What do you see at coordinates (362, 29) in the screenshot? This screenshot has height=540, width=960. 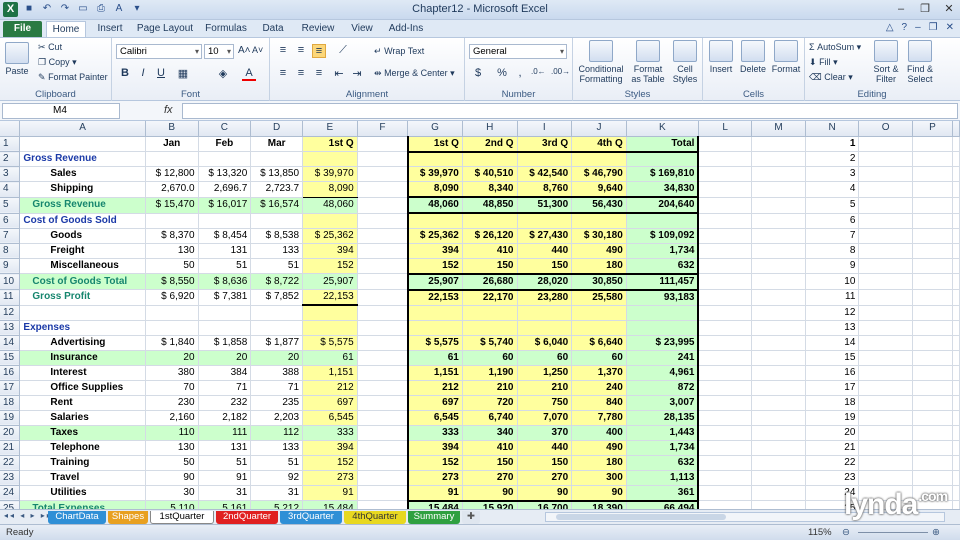 I see `tab-view: View` at bounding box center [362, 29].